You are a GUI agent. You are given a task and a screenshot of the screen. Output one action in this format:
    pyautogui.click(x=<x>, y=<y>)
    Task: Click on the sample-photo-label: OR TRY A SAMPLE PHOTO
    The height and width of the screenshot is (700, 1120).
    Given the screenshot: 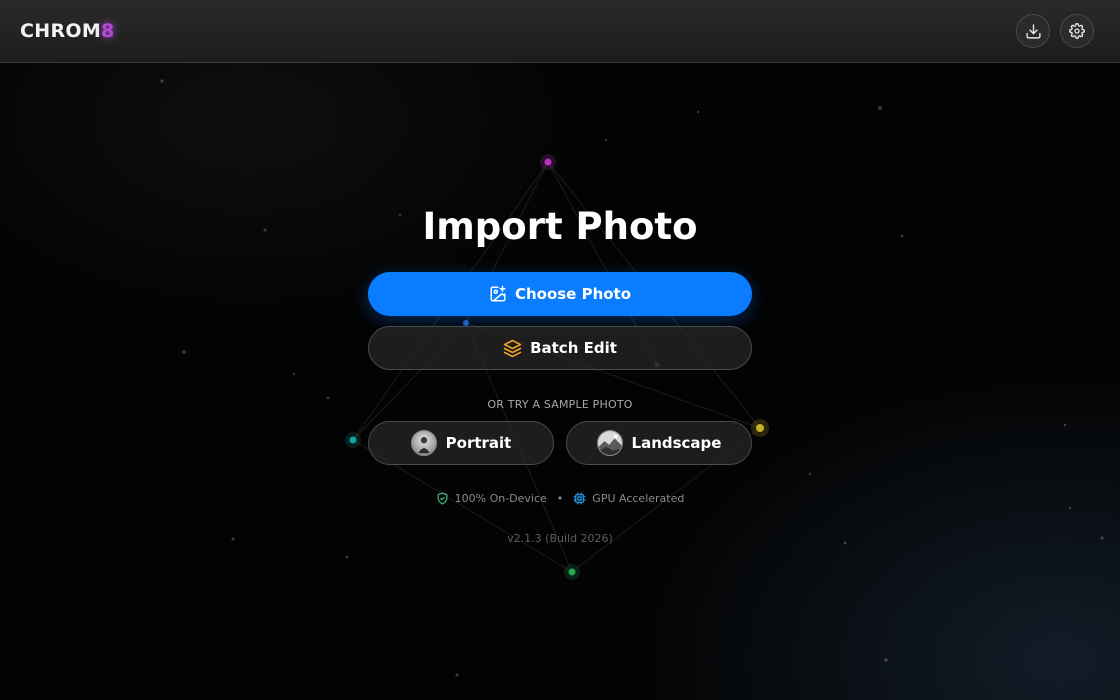 What is the action you would take?
    pyautogui.click(x=560, y=404)
    